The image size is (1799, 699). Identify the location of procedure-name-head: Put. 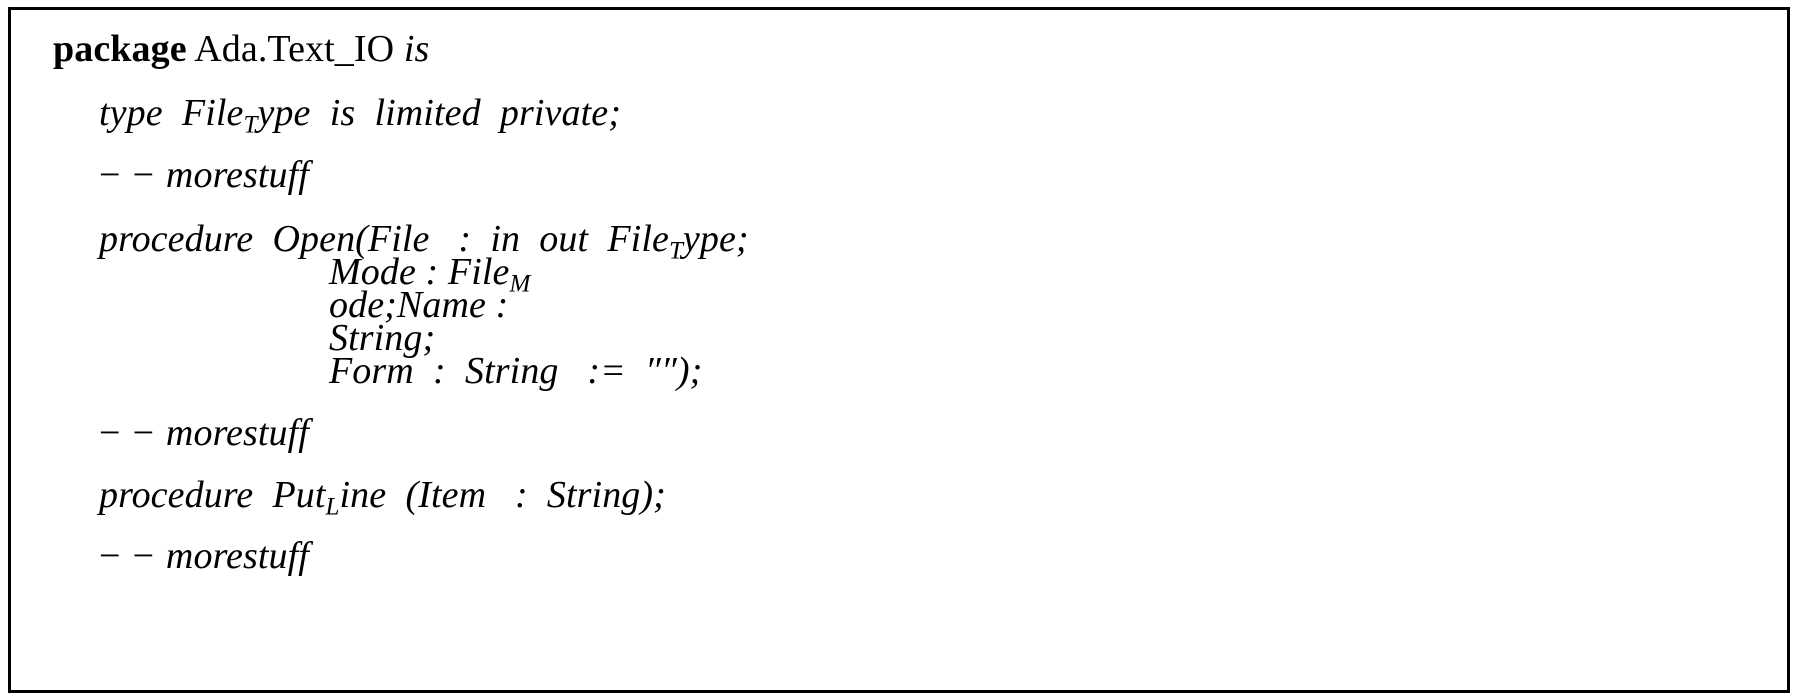
(299, 495).